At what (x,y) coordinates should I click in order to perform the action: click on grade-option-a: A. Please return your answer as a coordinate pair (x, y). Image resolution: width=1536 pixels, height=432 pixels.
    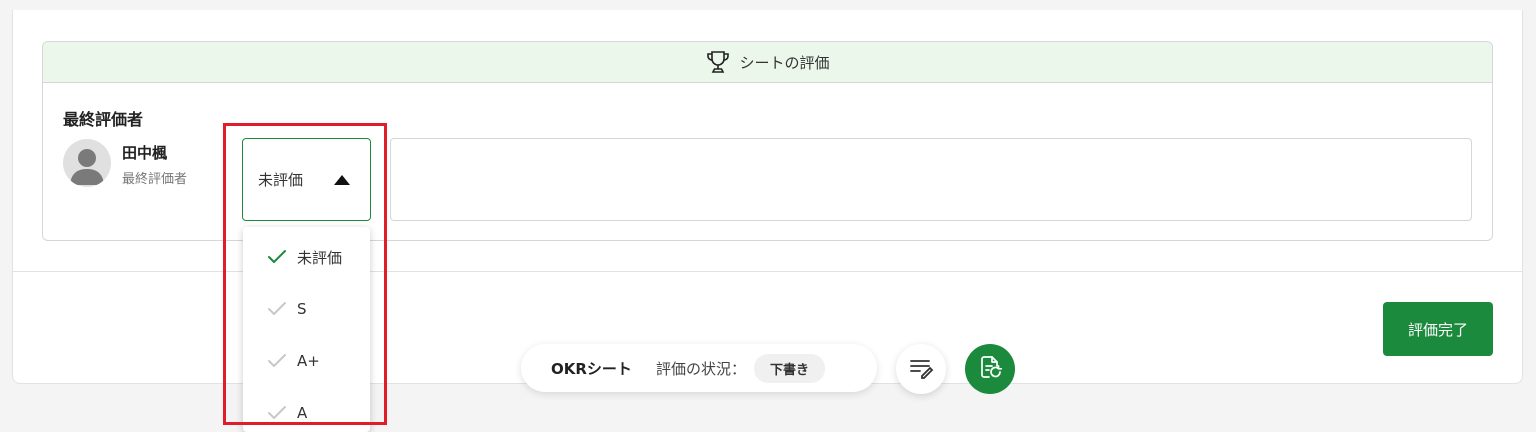
    Looking at the image, I should click on (306, 409).